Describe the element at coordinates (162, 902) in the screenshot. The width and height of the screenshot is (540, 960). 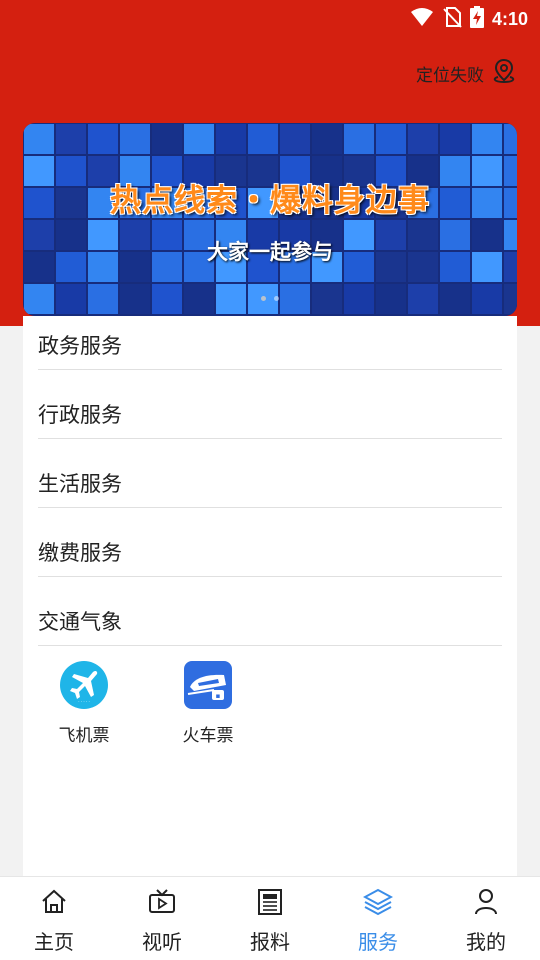
I see `tv-icon` at that location.